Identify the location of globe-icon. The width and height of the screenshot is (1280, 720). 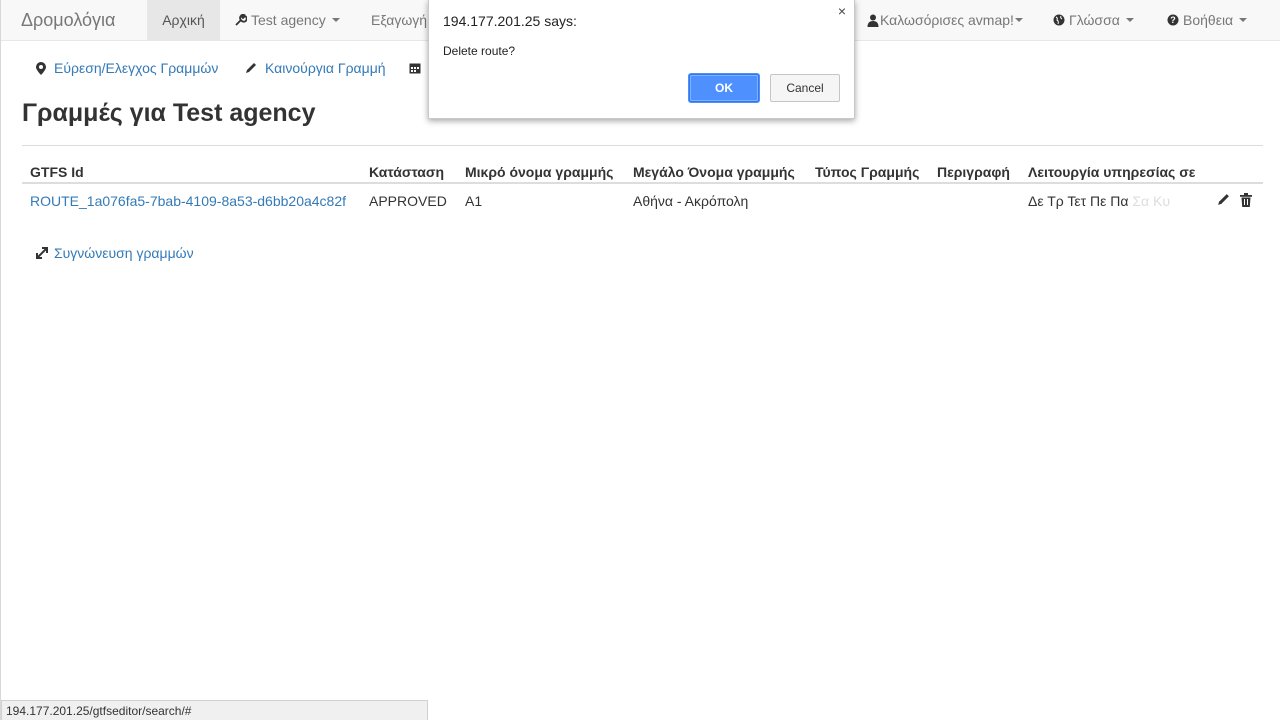
(1059, 20).